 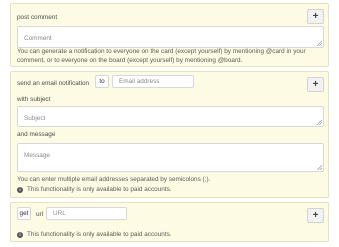 What do you see at coordinates (170, 157) in the screenshot?
I see `message-textarea: Message` at bounding box center [170, 157].